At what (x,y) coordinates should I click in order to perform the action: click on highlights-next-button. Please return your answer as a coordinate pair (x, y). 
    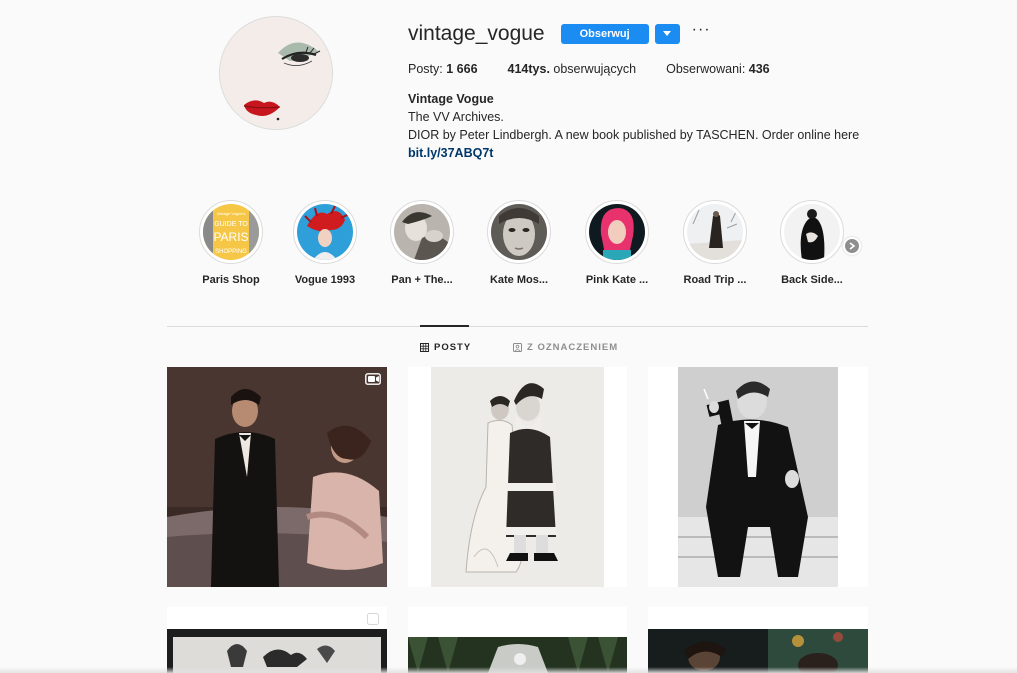
    Looking at the image, I should click on (852, 246).